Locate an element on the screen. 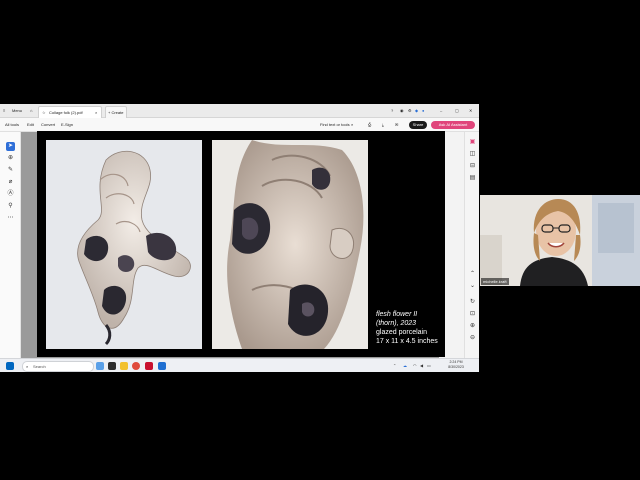  comment-icon: ▣ is located at coordinates (472, 142).